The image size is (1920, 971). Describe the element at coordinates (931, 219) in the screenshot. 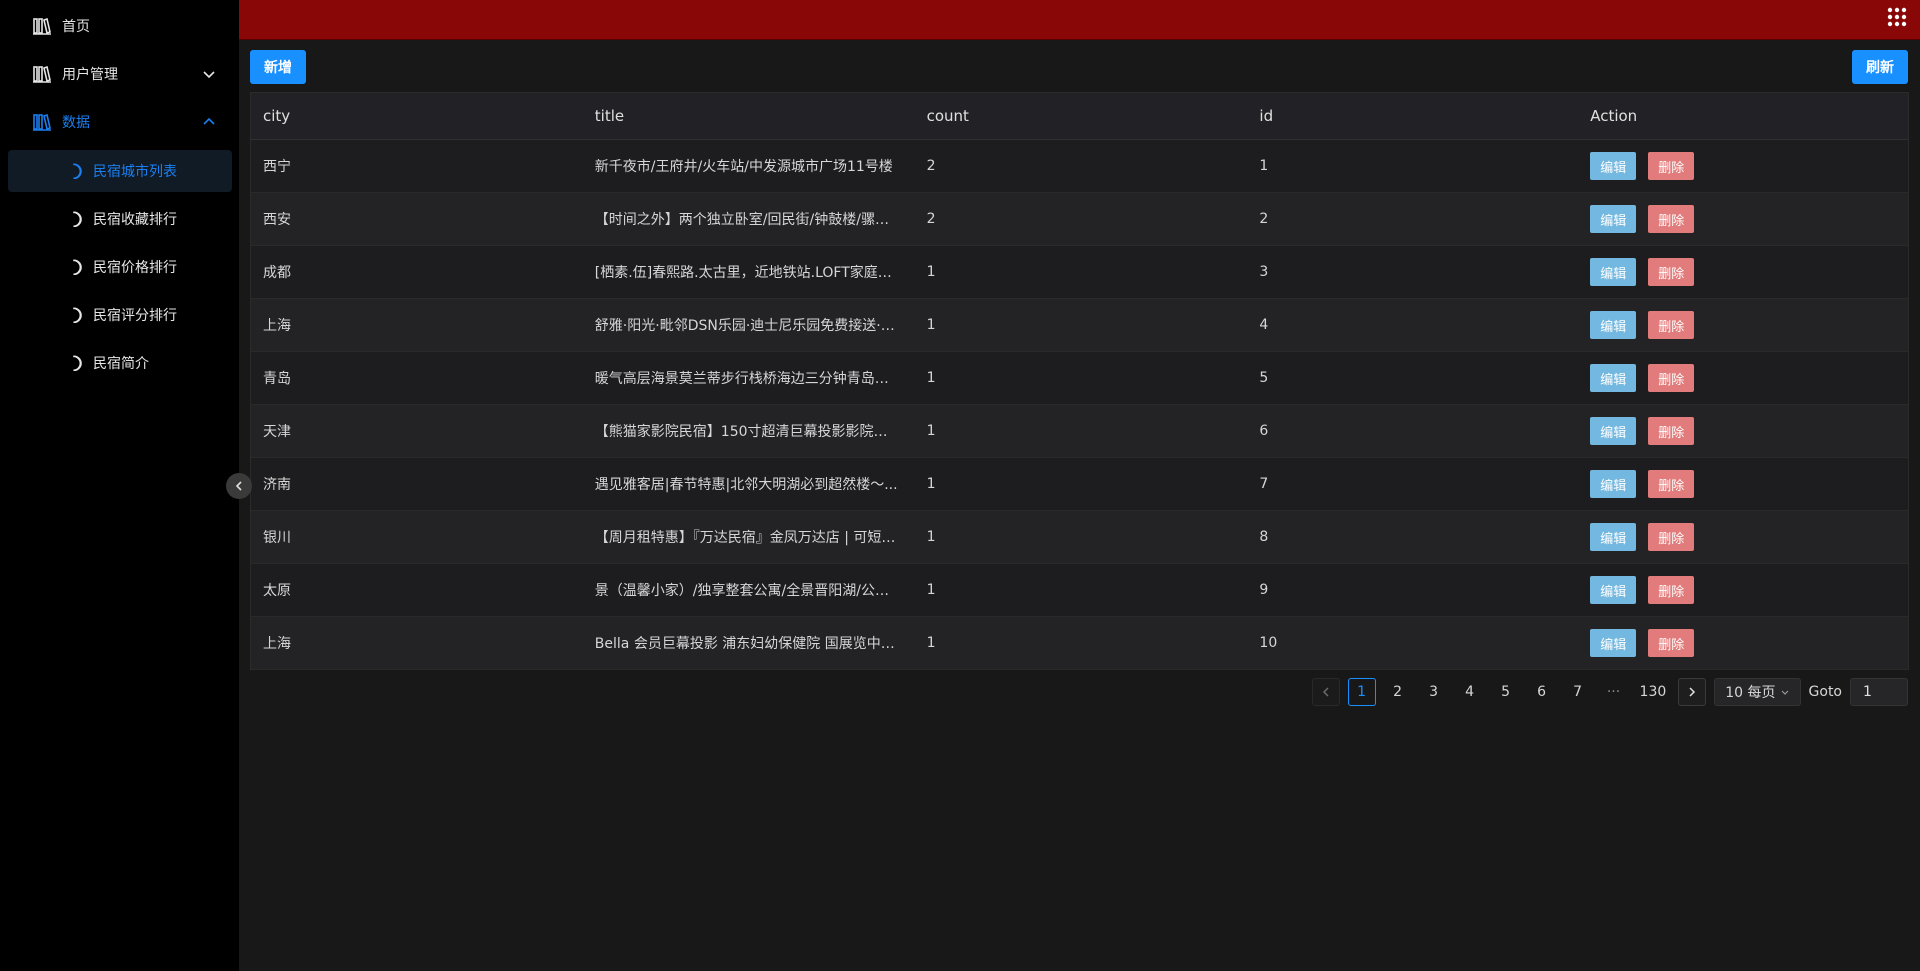

I see `cell-count: 2` at that location.